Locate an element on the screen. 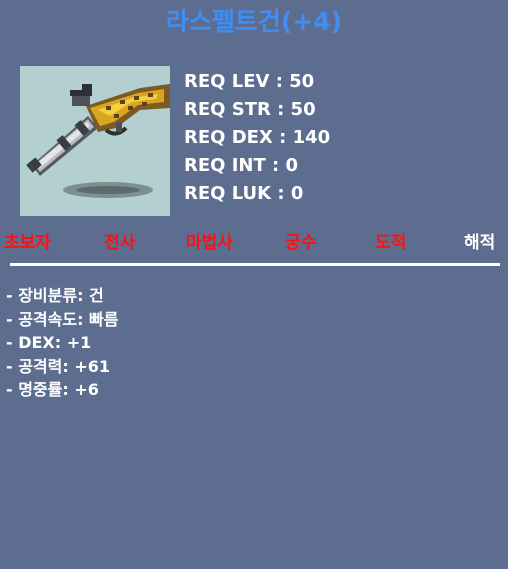  stat-category: - 장비분류: 건 is located at coordinates (55, 295).